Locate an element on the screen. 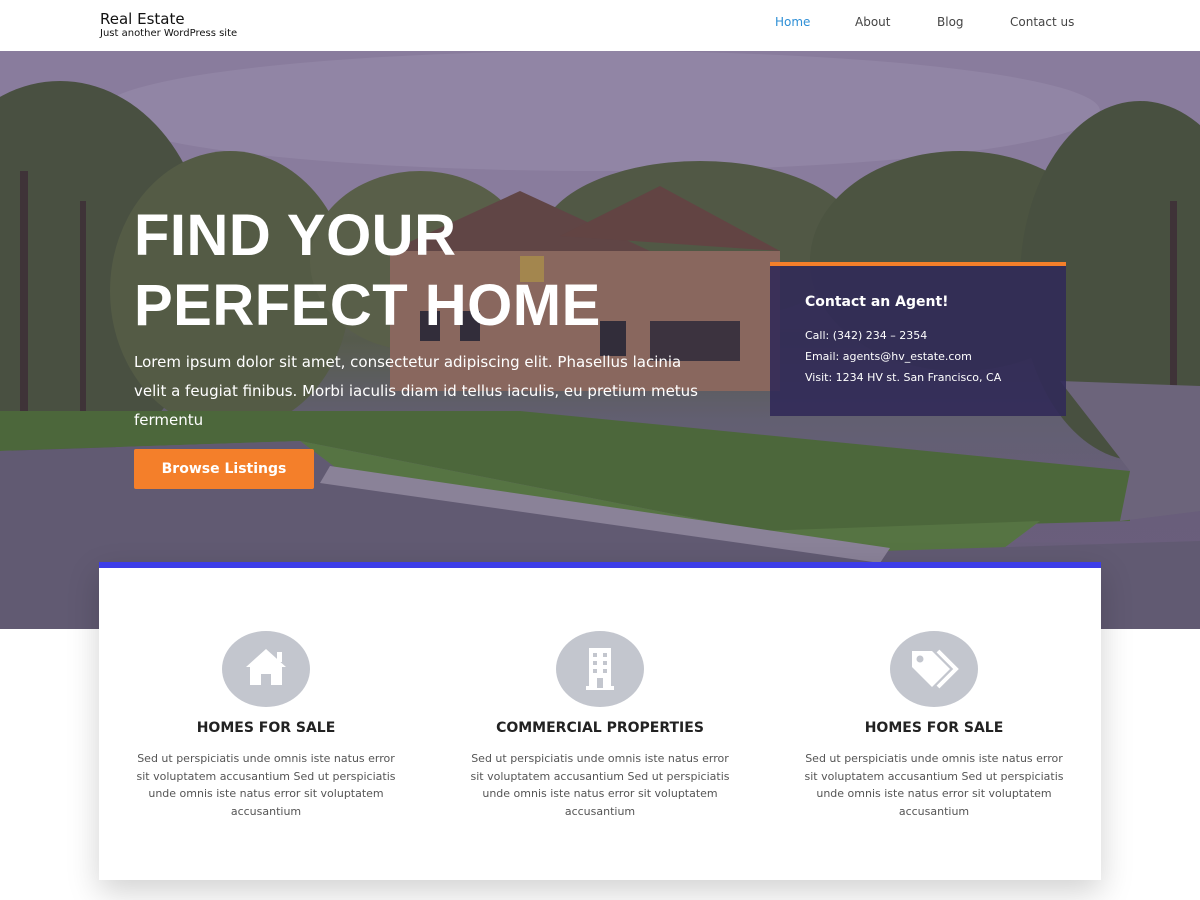 The width and height of the screenshot is (1200, 900). nav-home: Home is located at coordinates (792, 22).